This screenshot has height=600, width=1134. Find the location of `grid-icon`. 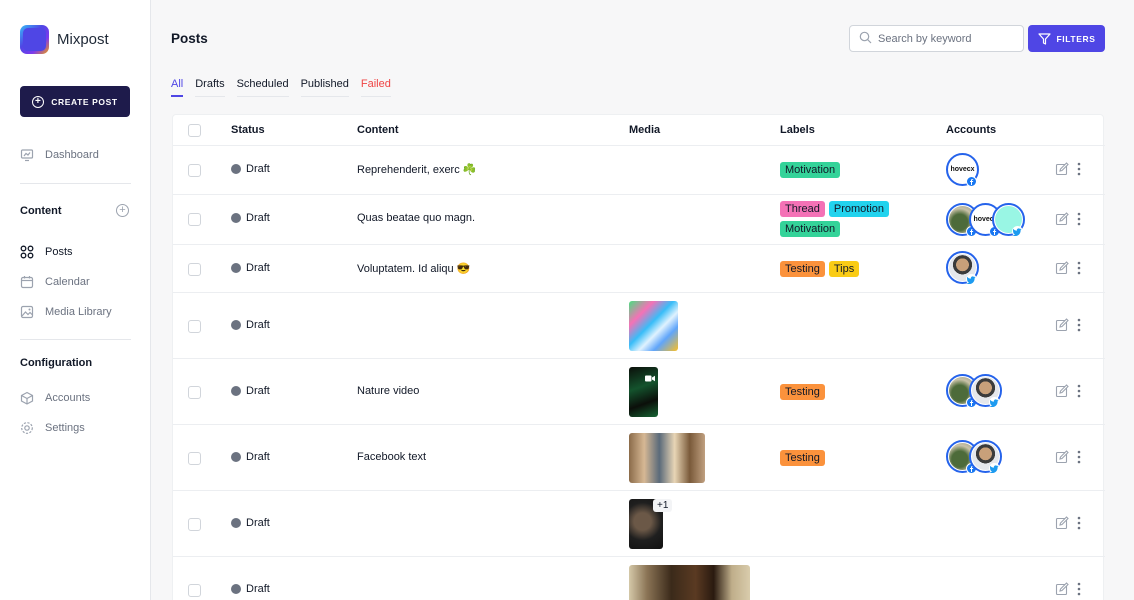

grid-icon is located at coordinates (27, 252).